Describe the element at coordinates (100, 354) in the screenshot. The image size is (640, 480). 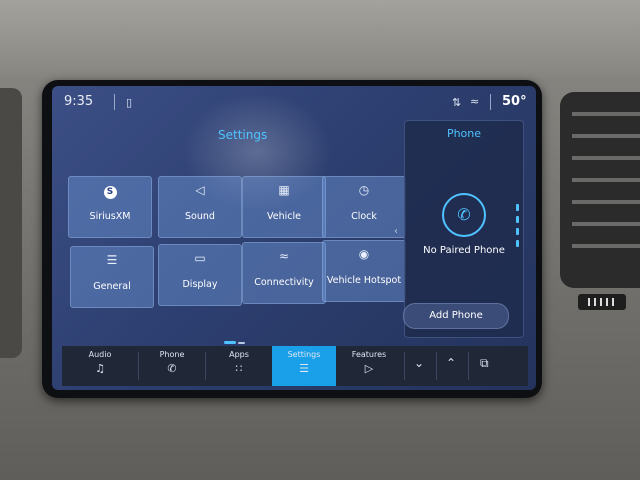
I see `nav-label: Audio` at that location.